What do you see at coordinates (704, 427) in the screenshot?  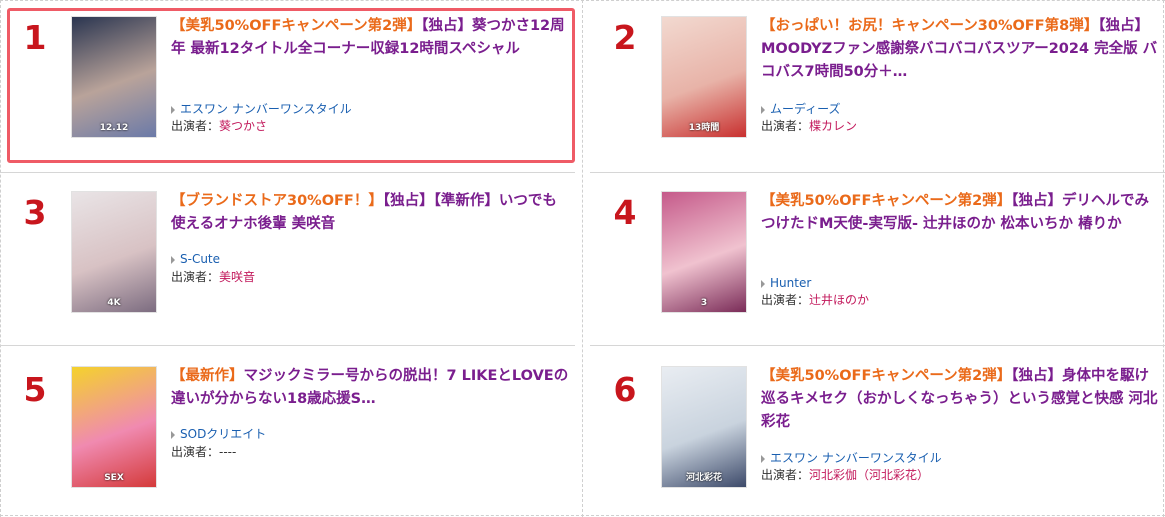 I see `product-thumbnail: 河北彩花` at bounding box center [704, 427].